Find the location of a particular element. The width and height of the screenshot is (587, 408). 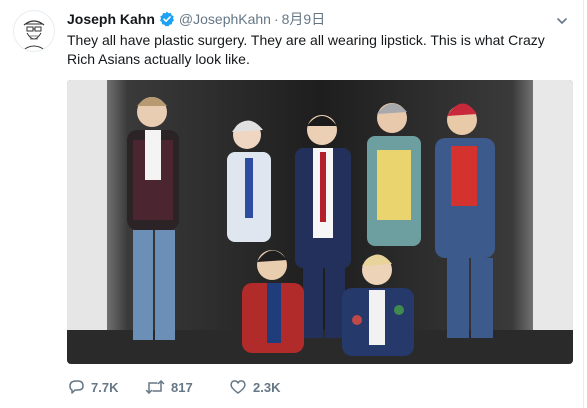

like-count: 2.3K is located at coordinates (267, 387).